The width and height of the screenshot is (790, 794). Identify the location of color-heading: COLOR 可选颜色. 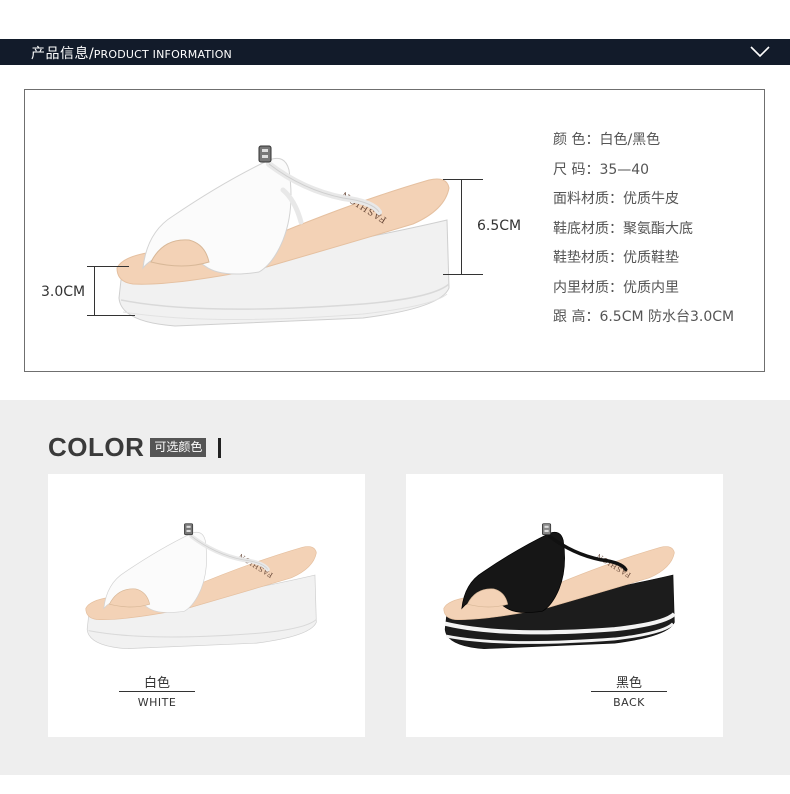
(135, 447).